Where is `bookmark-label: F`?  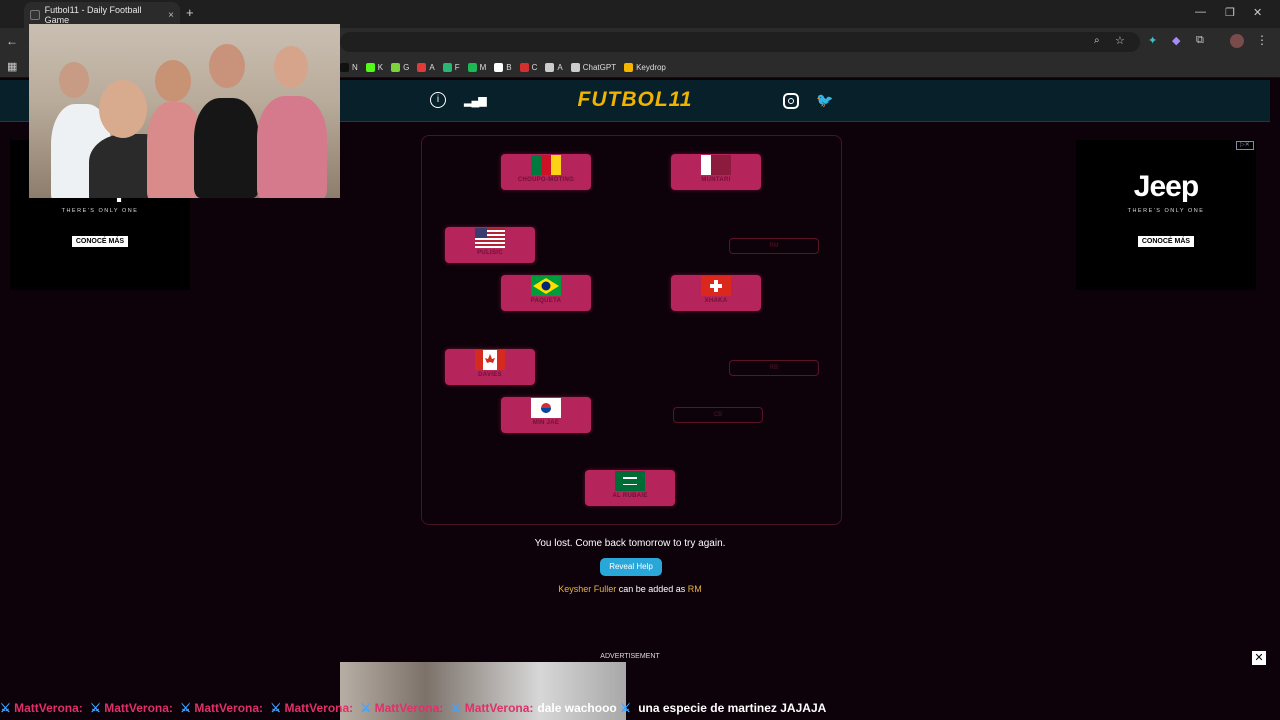
bookmark-label: F is located at coordinates (457, 67).